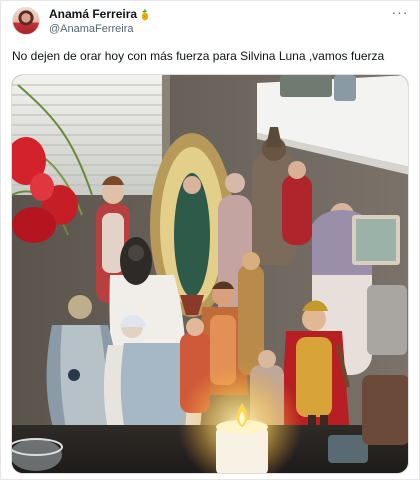  Describe the element at coordinates (26, 21) in the screenshot. I see `avatar` at that location.